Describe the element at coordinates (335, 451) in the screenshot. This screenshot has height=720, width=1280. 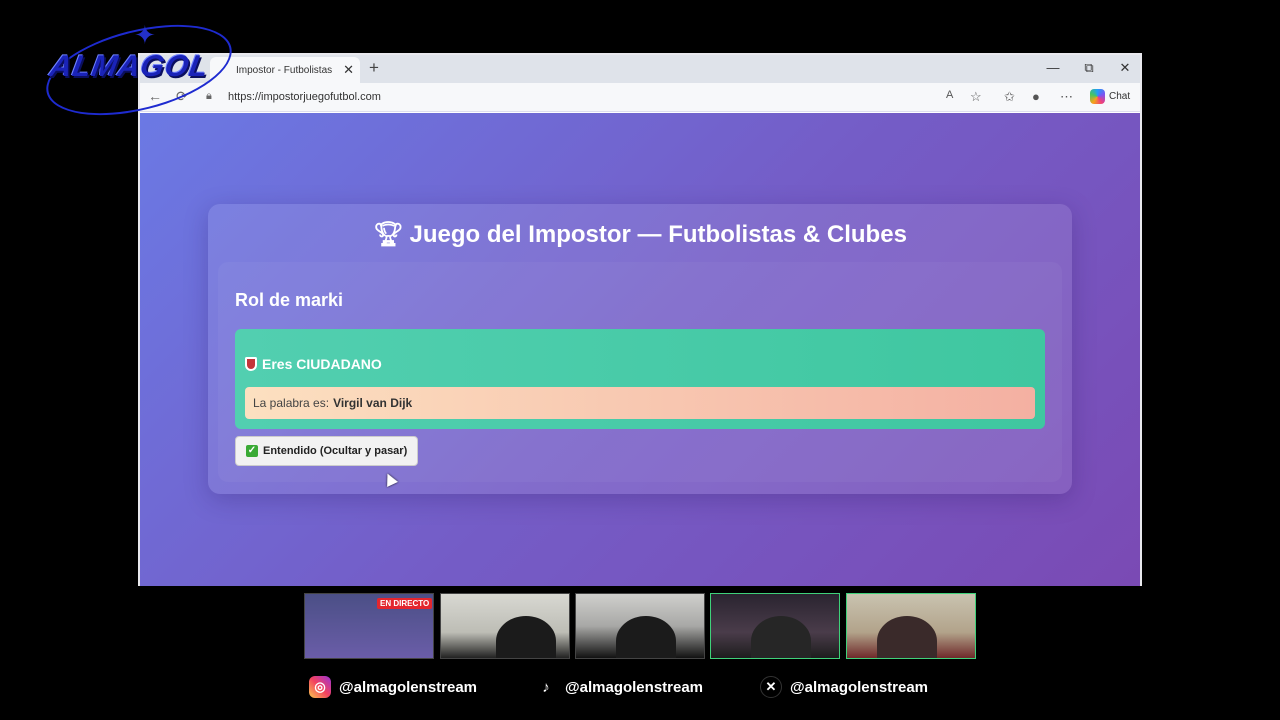
I see `confirm-button-label: Entendido (Ocultar y pasar)` at that location.